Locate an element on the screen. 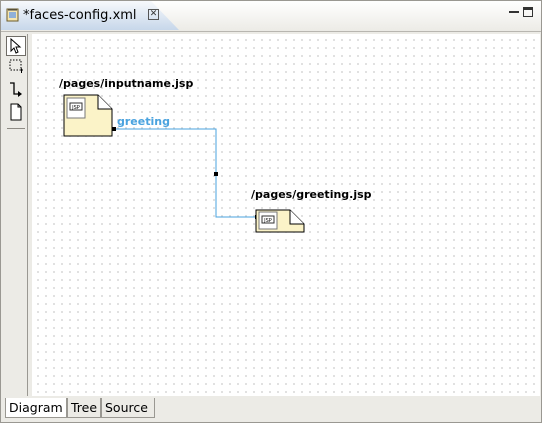 The image size is (542, 423). editor-title-bar: *faces-config.xml ✕ is located at coordinates (271, 16).